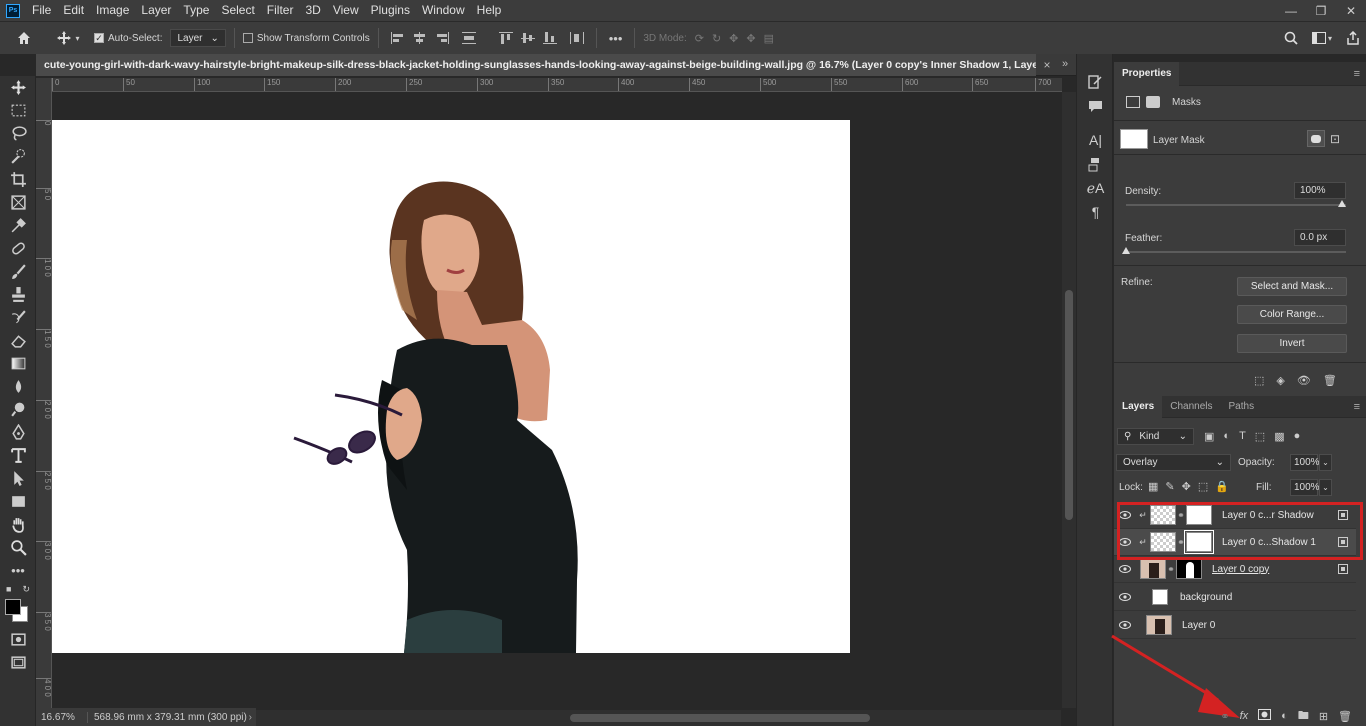  What do you see at coordinates (18, 363) in the screenshot?
I see `gradient-tool-icon` at bounding box center [18, 363].